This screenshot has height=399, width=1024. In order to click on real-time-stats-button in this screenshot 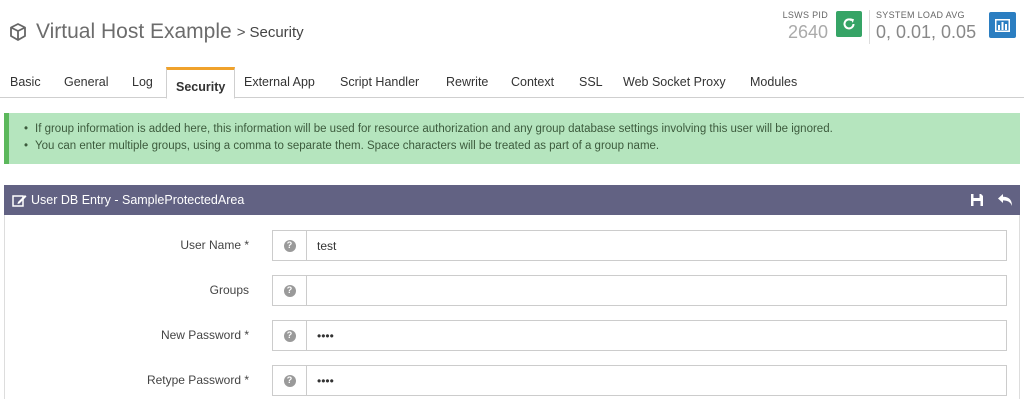, I will do `click(1002, 25)`.